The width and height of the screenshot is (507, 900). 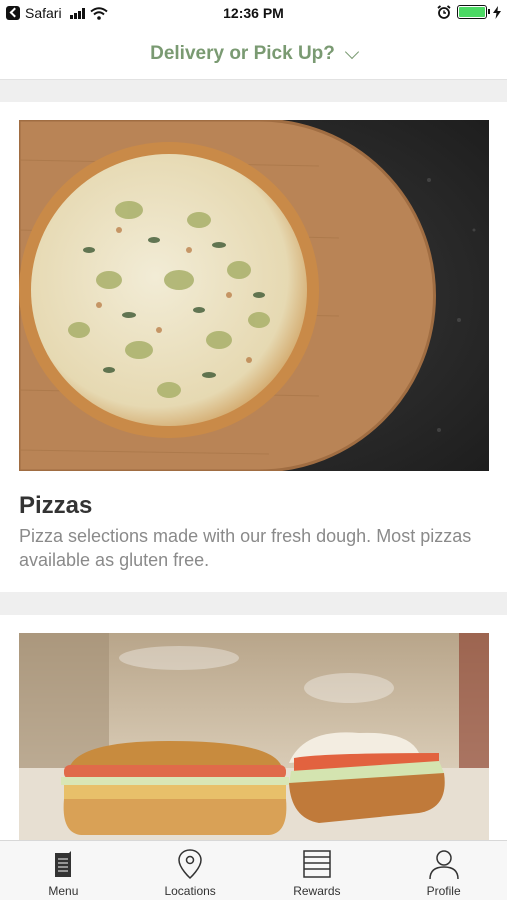 I want to click on category-title: Pizzas, so click(x=56, y=505).